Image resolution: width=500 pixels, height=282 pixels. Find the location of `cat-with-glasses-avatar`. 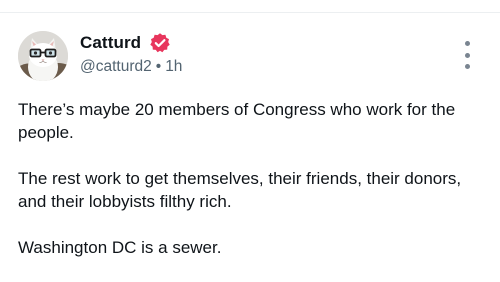

cat-with-glasses-avatar is located at coordinates (43, 56).